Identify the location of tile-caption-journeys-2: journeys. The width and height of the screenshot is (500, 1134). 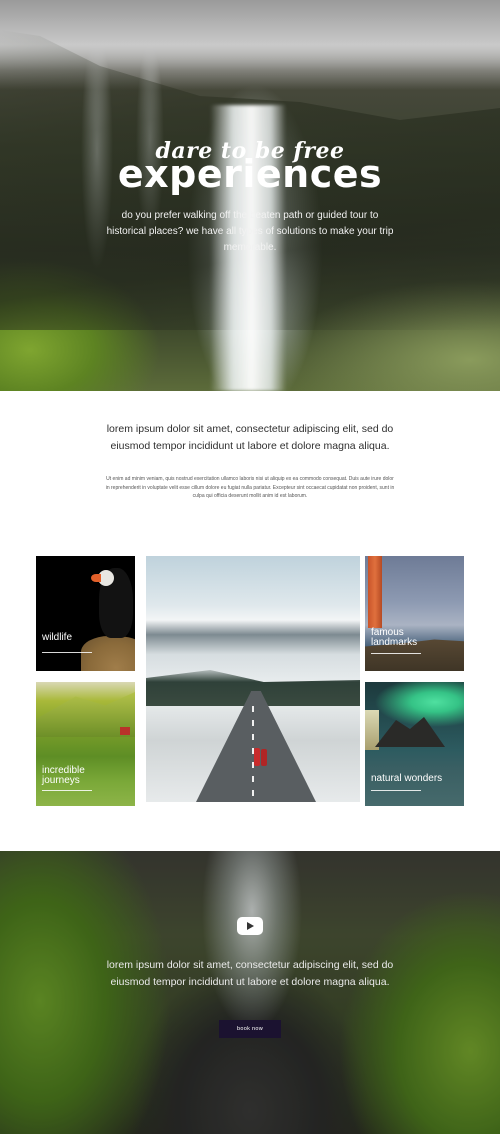
(61, 780).